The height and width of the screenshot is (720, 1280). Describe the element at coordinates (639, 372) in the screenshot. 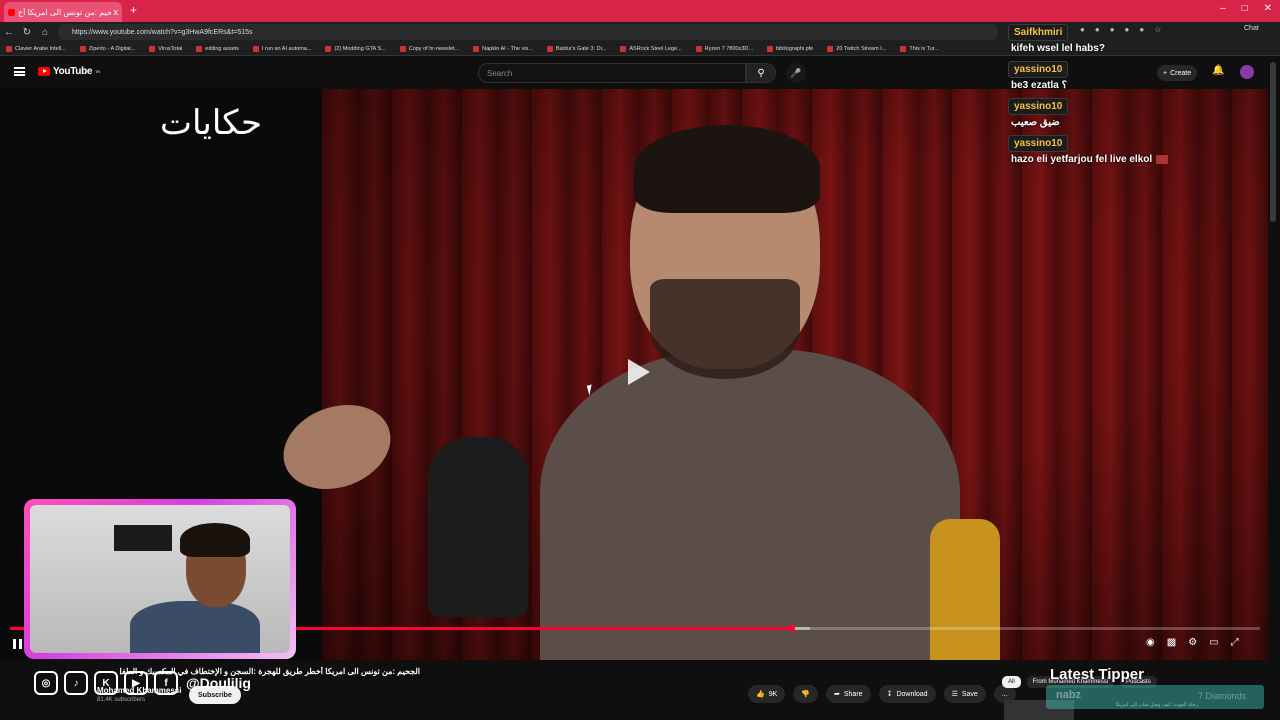

I see `big-play-icon` at that location.